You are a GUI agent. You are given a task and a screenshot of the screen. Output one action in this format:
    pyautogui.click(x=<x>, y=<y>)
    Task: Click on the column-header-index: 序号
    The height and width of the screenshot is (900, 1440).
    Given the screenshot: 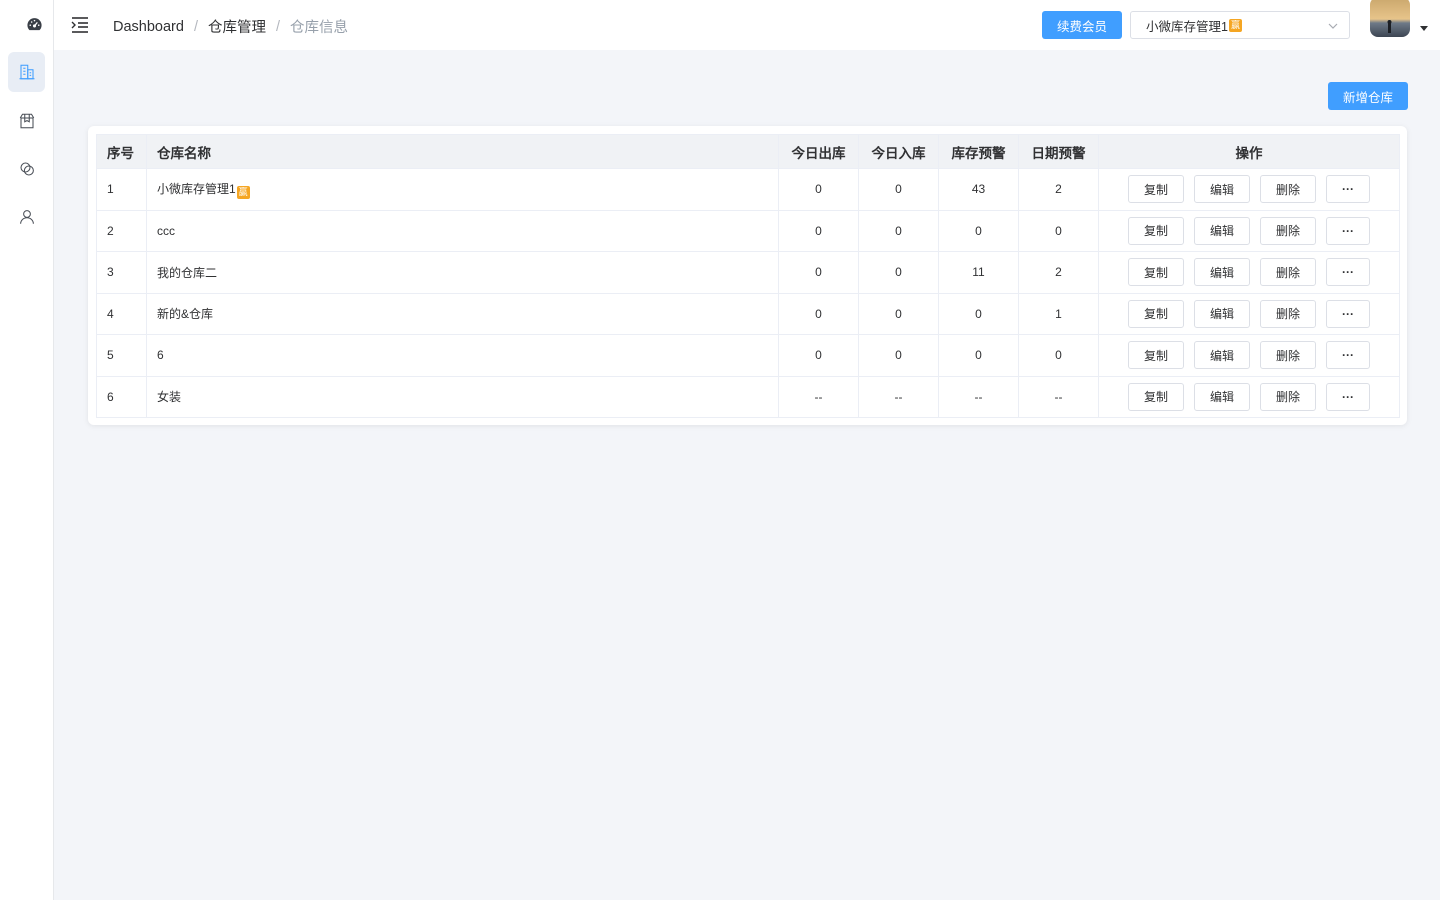 What is the action you would take?
    pyautogui.click(x=121, y=151)
    